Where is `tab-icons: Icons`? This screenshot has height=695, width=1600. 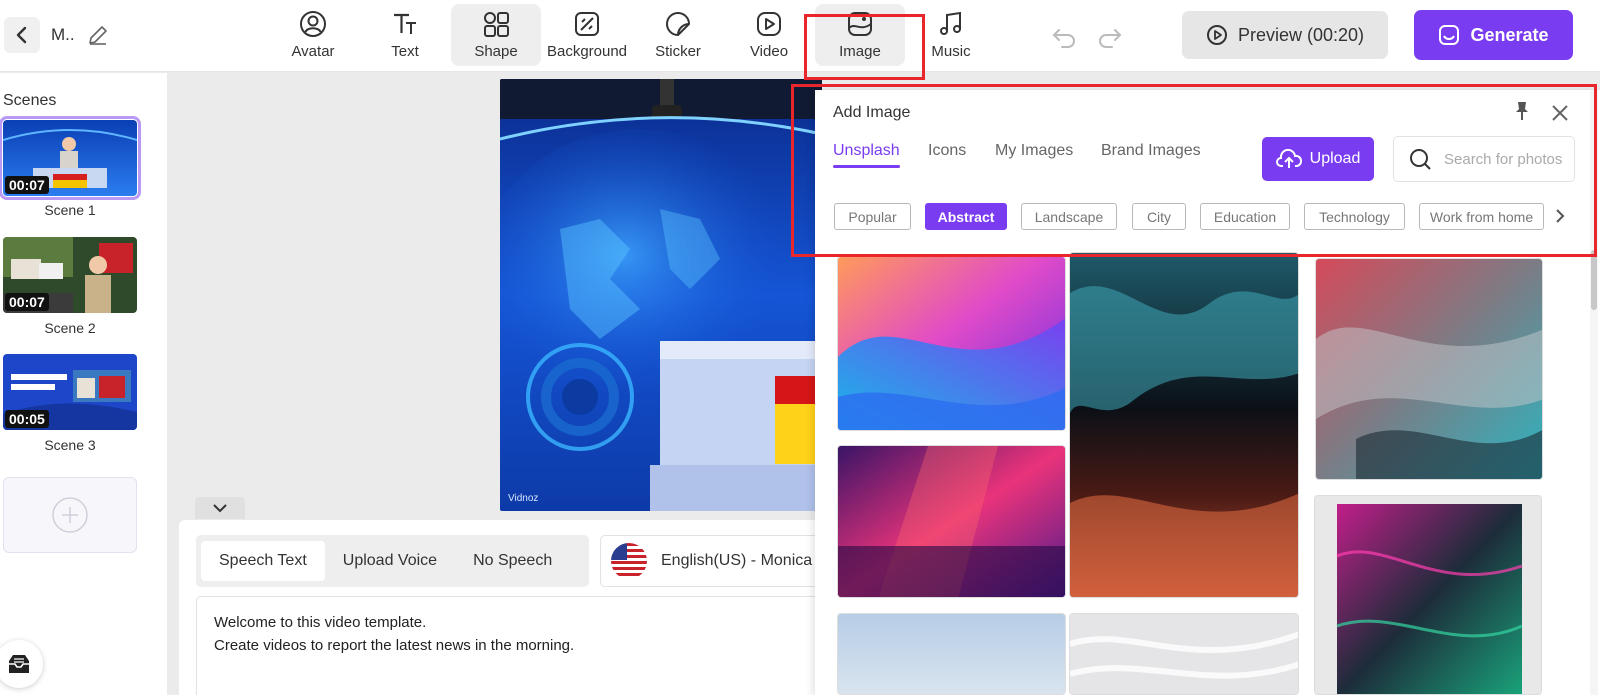 tab-icons: Icons is located at coordinates (947, 151).